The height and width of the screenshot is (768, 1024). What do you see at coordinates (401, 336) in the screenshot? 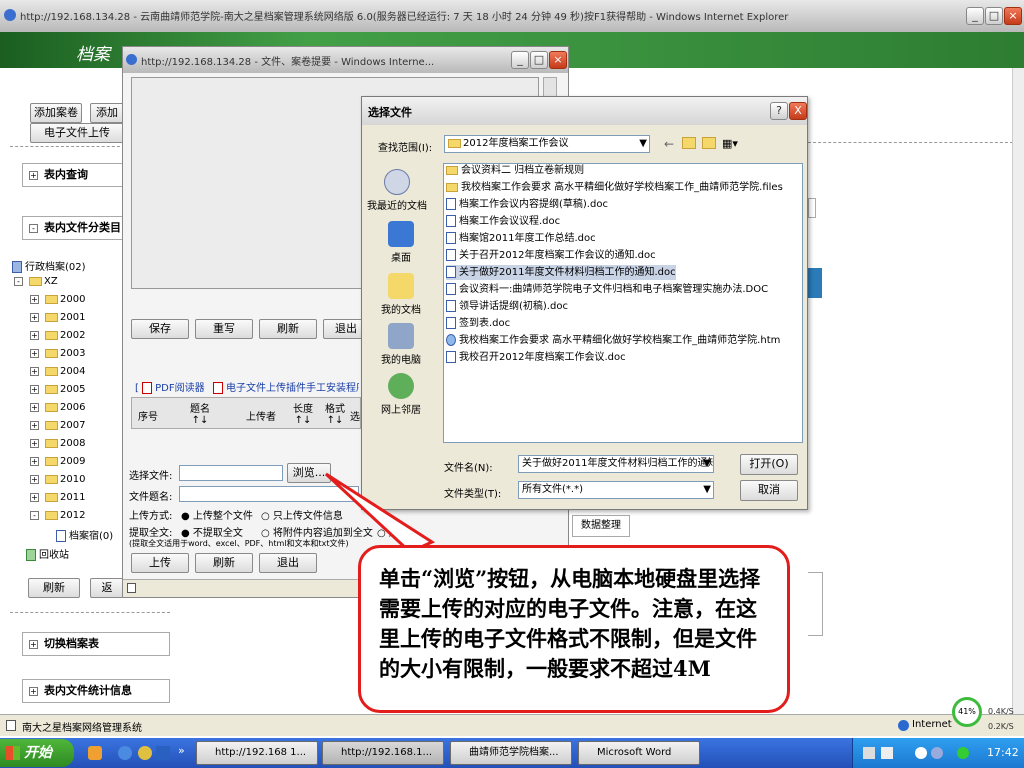
I see `my-computer-icon` at bounding box center [401, 336].